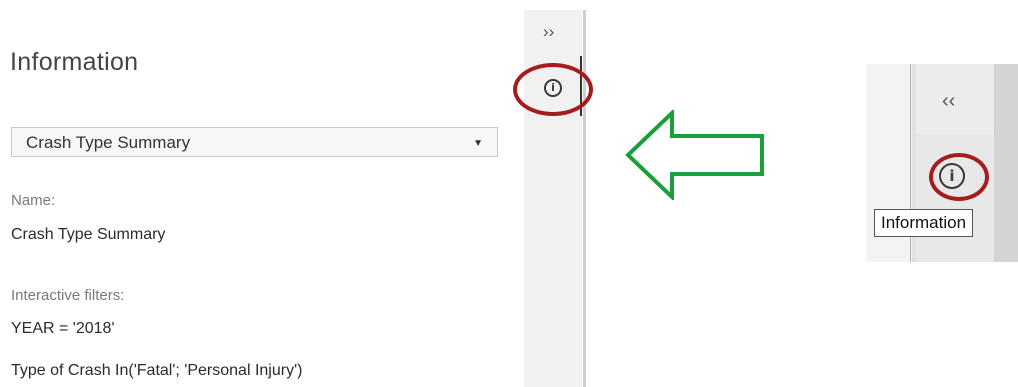  I want to click on name-label: Name:, so click(33, 200).